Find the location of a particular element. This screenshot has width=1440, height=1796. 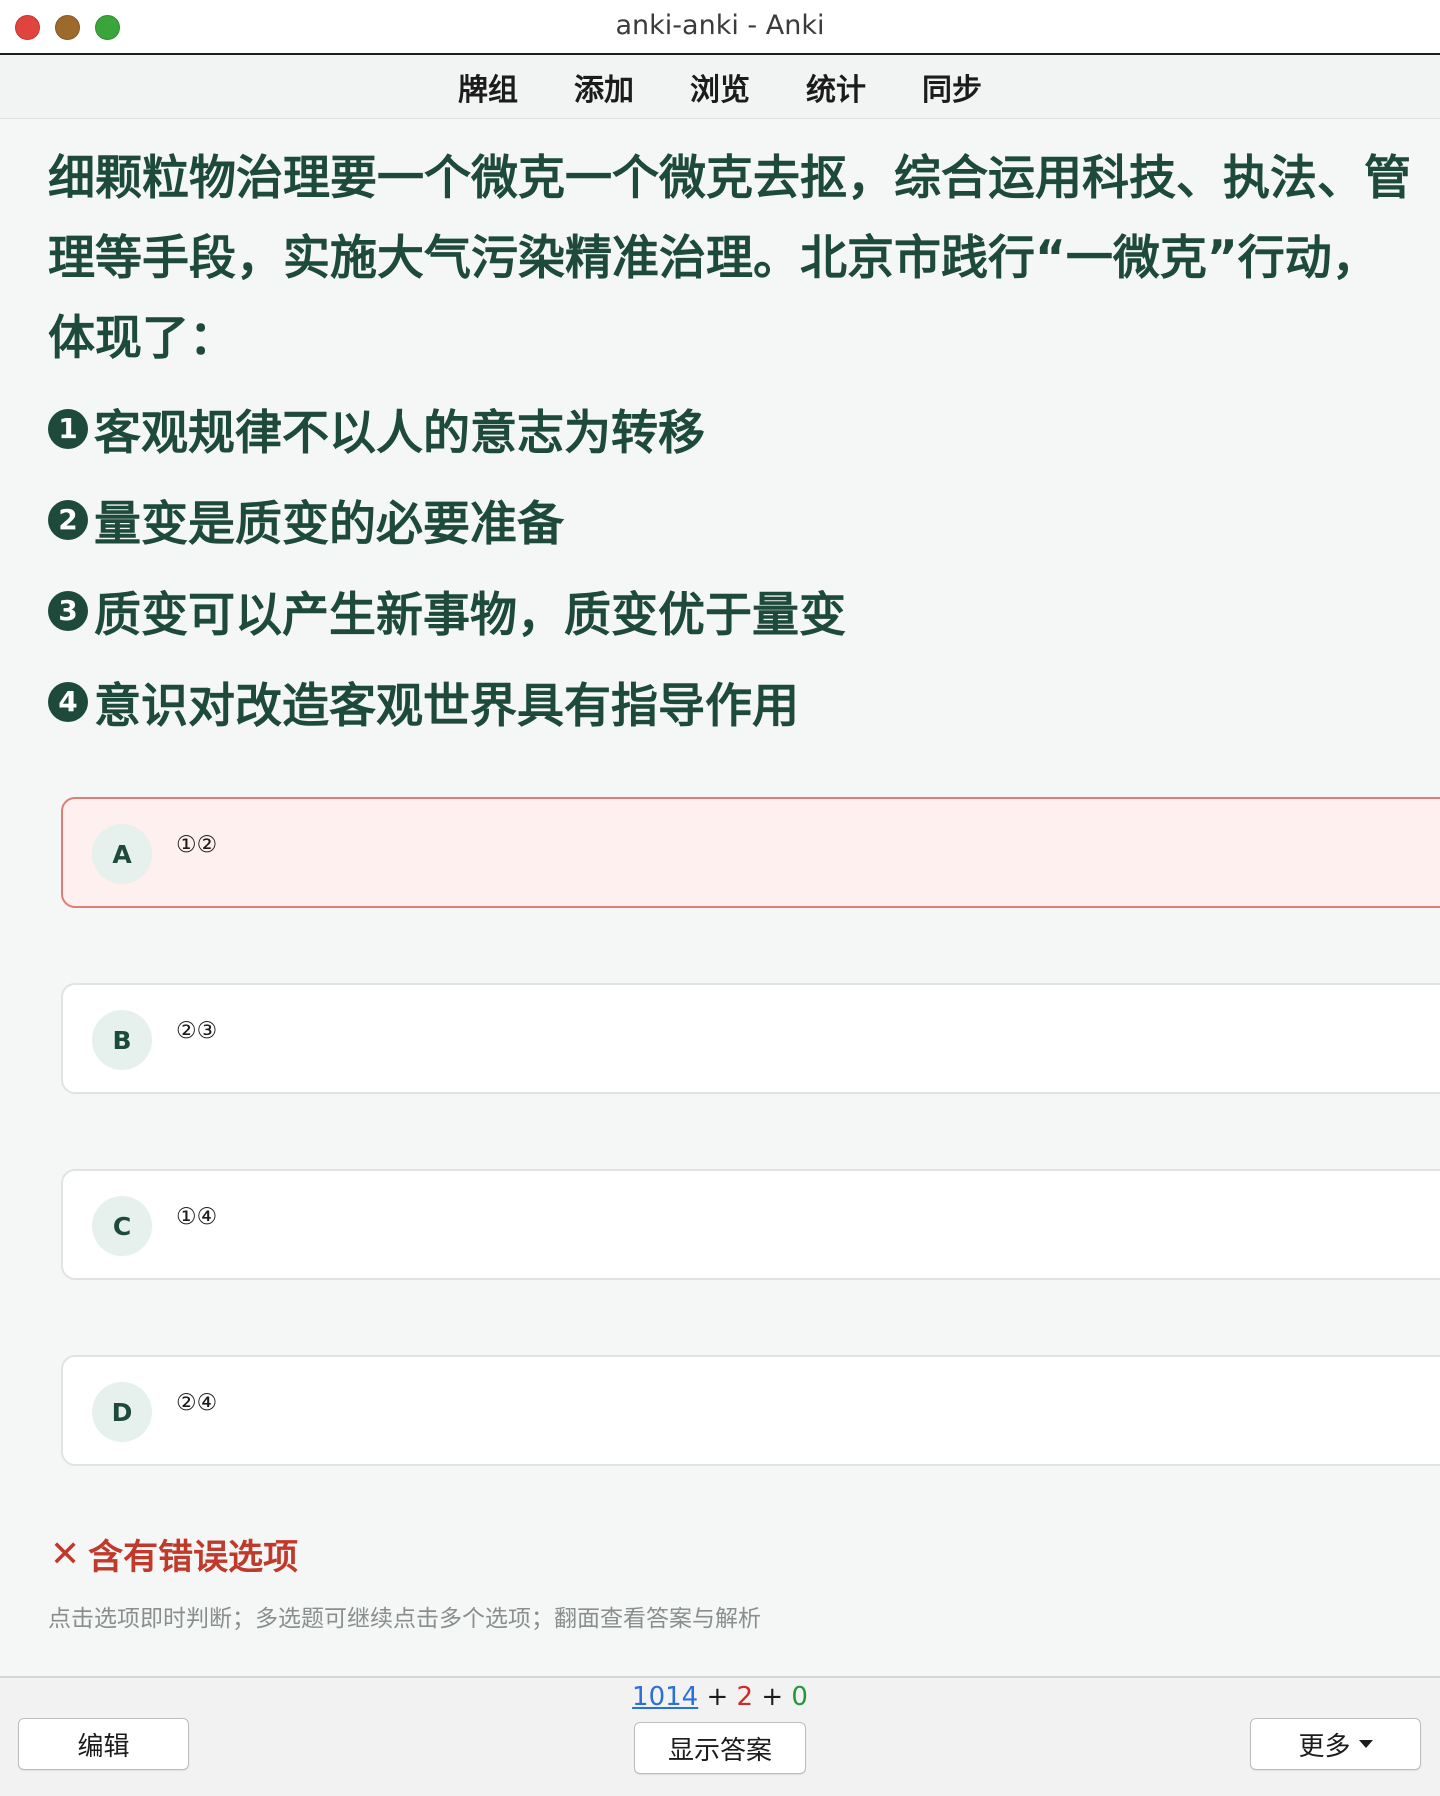

option-letter-badge: D is located at coordinates (122, 1412).